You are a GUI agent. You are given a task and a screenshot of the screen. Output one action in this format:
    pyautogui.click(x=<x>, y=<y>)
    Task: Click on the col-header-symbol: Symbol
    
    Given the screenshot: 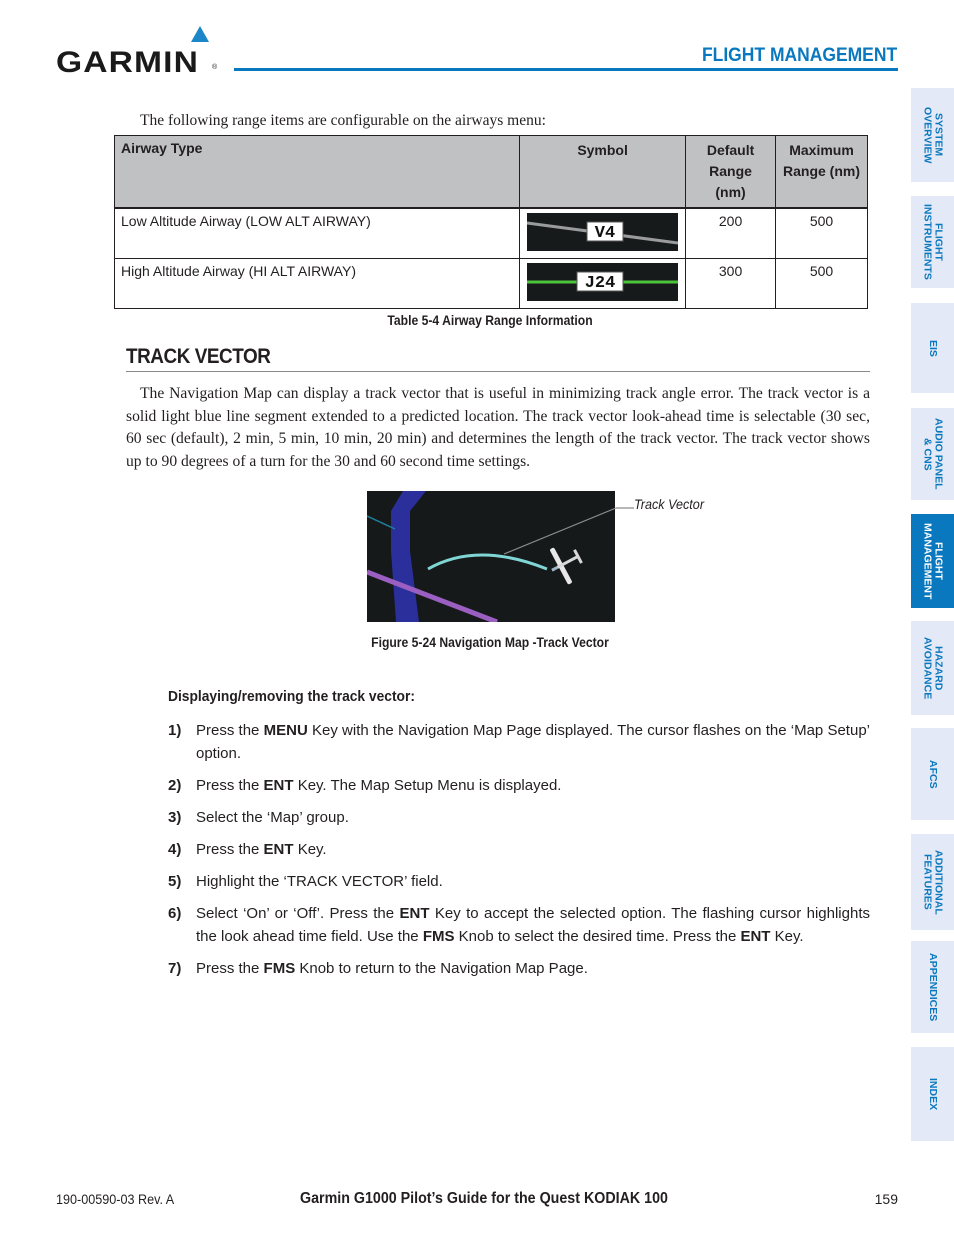 What is the action you would take?
    pyautogui.click(x=603, y=172)
    